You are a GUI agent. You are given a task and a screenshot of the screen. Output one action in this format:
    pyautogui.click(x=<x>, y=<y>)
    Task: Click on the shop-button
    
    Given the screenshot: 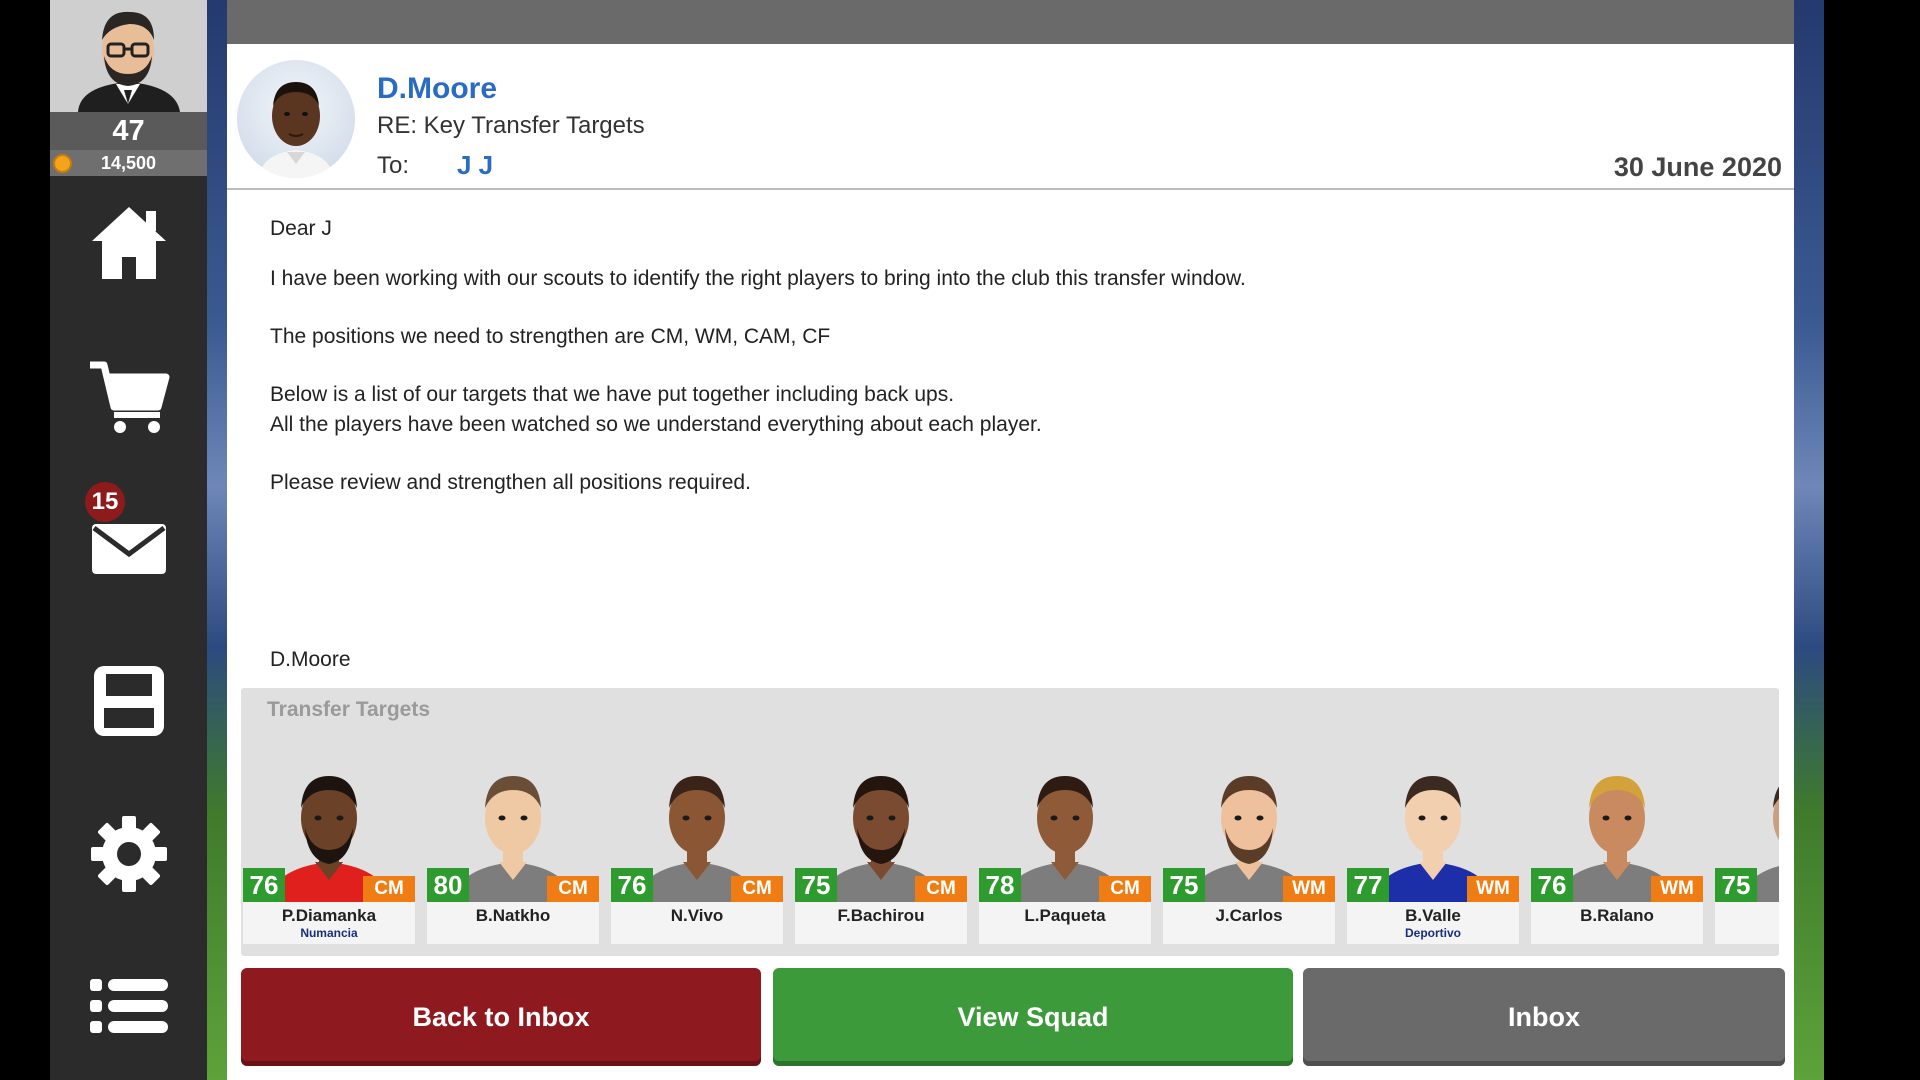 What is the action you would take?
    pyautogui.click(x=129, y=396)
    